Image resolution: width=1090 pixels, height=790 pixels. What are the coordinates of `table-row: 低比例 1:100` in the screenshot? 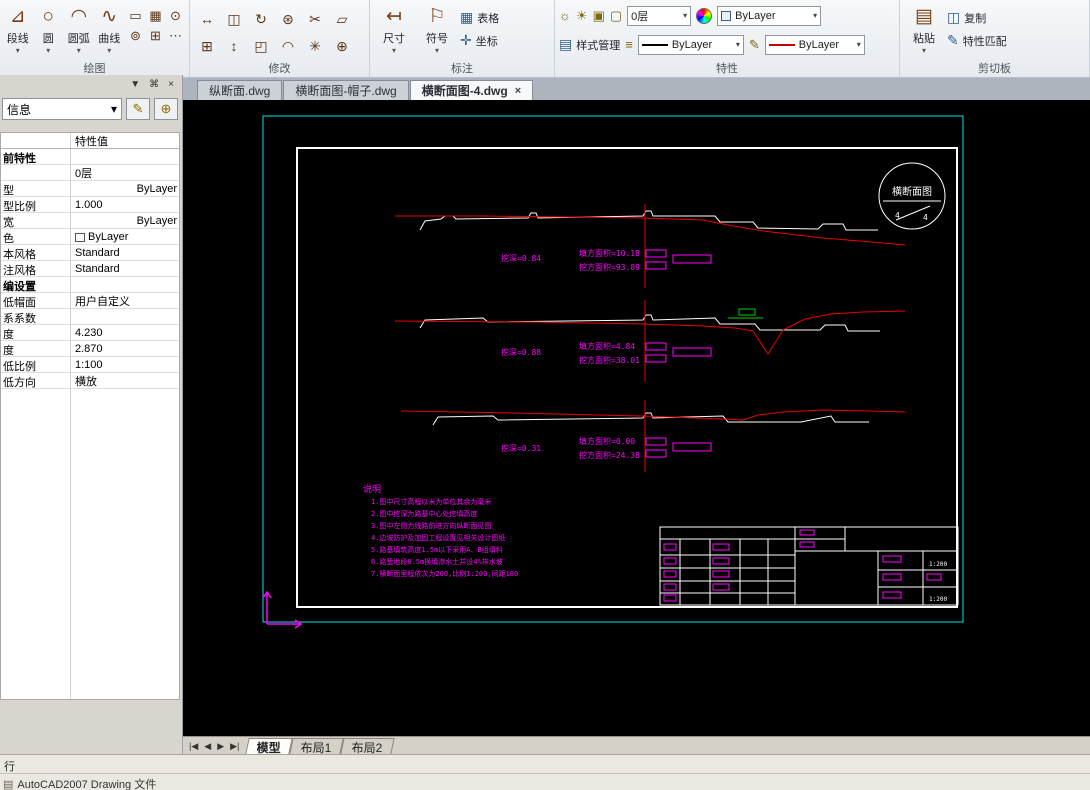 It's located at (90, 365).